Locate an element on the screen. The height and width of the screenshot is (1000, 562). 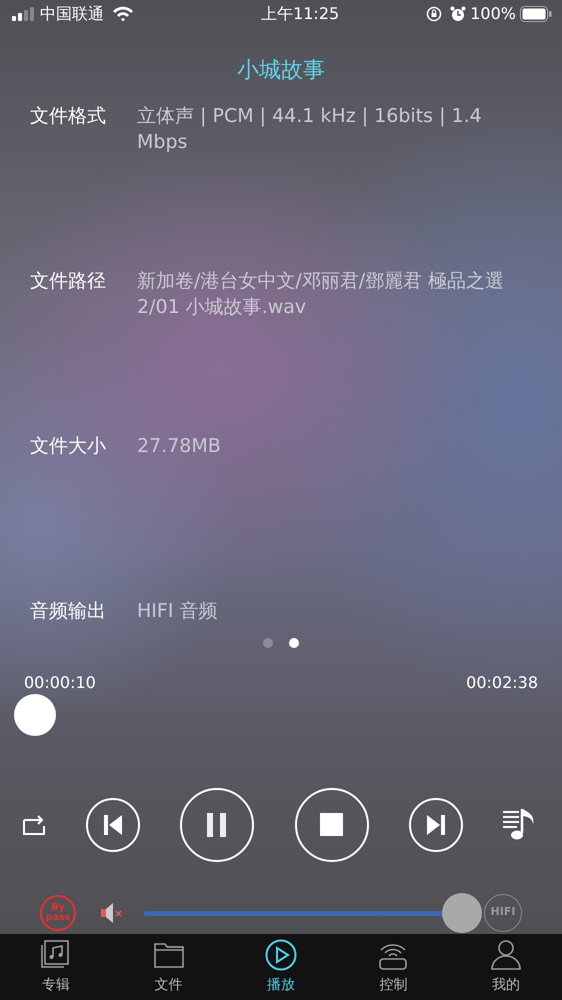
info-value: HIFI 音频 is located at coordinates (177, 611).